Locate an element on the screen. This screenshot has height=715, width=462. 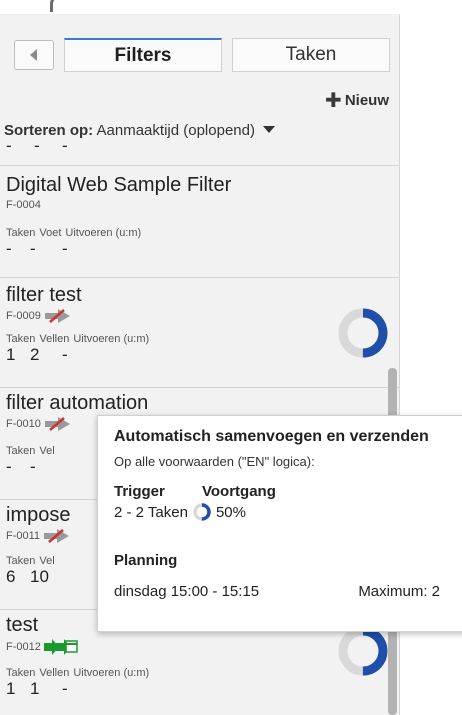
tab-bar: Filters Taken is located at coordinates (199, 47).